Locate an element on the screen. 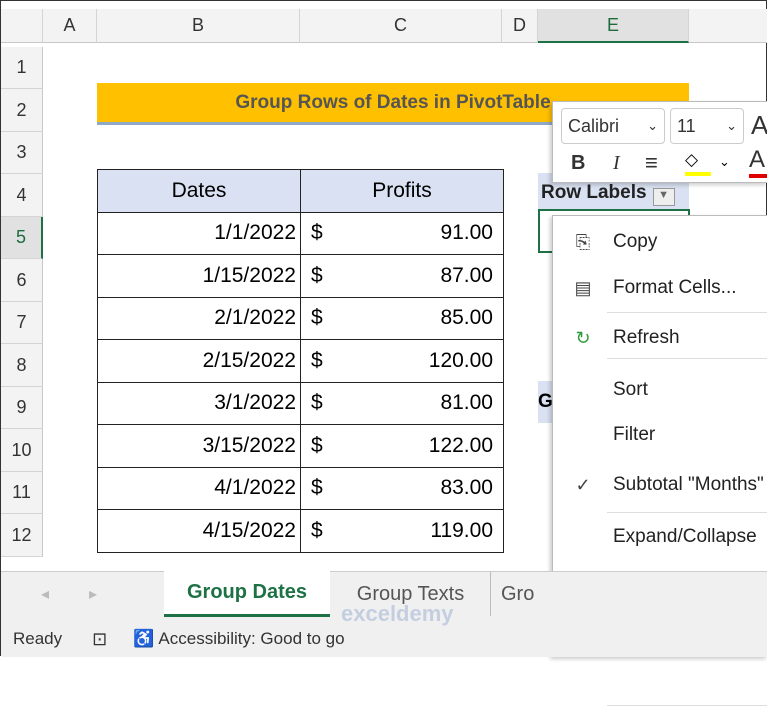  header-dates: Dates is located at coordinates (199, 191).